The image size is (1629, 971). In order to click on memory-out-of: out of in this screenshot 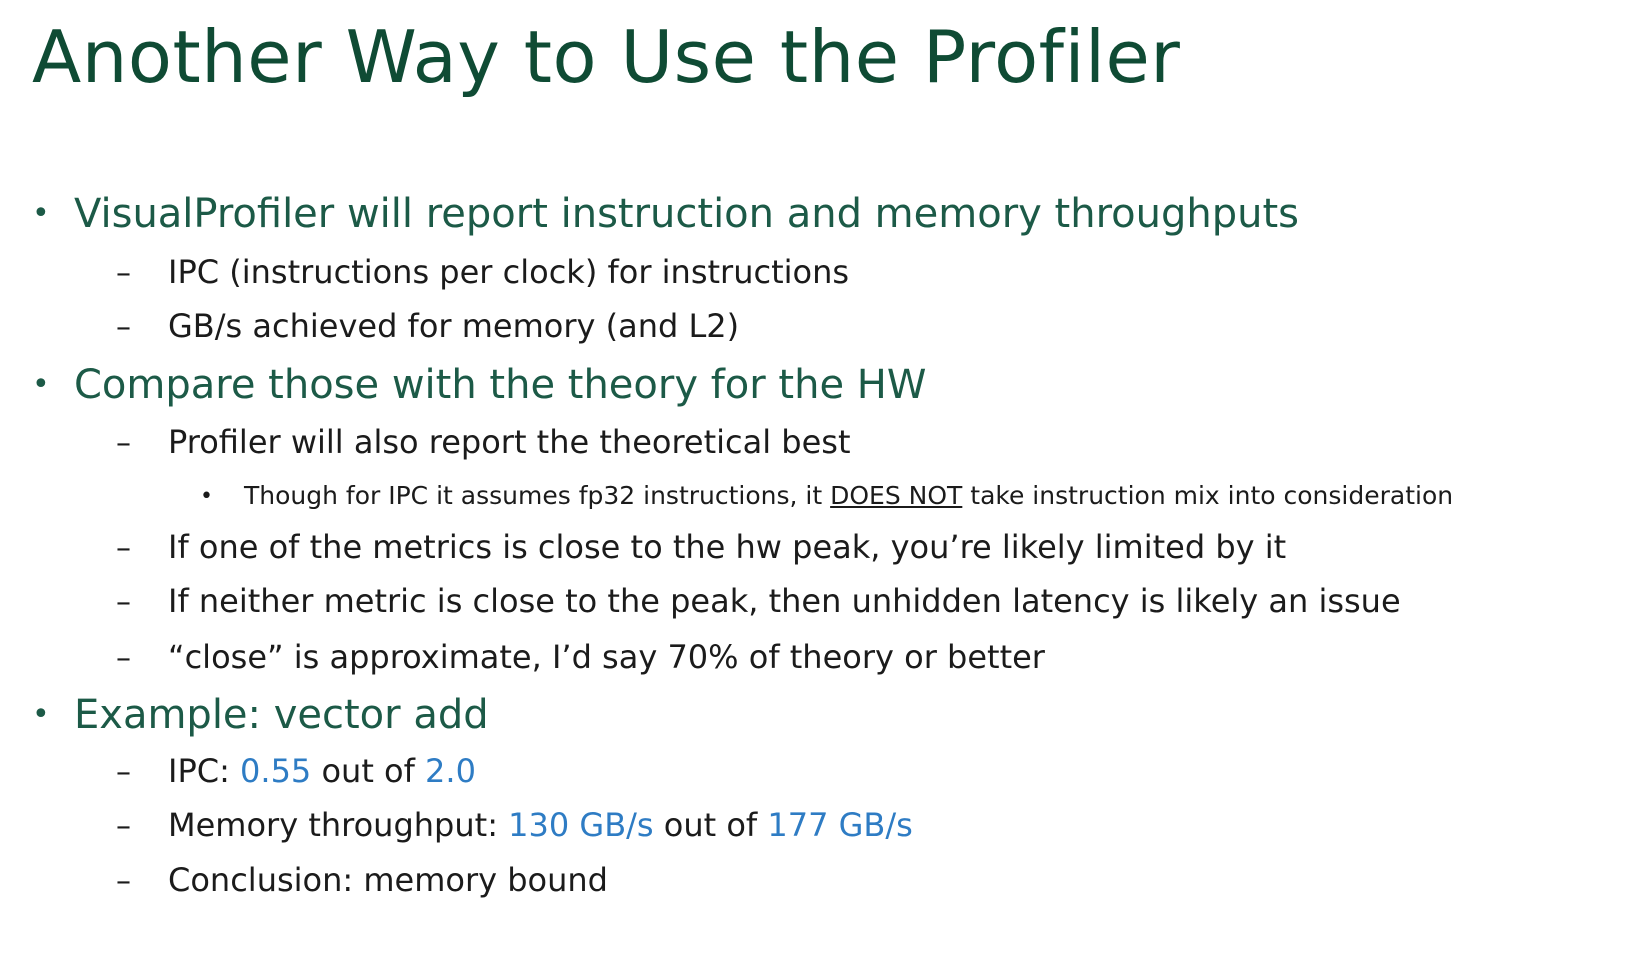, I will do `click(710, 825)`.